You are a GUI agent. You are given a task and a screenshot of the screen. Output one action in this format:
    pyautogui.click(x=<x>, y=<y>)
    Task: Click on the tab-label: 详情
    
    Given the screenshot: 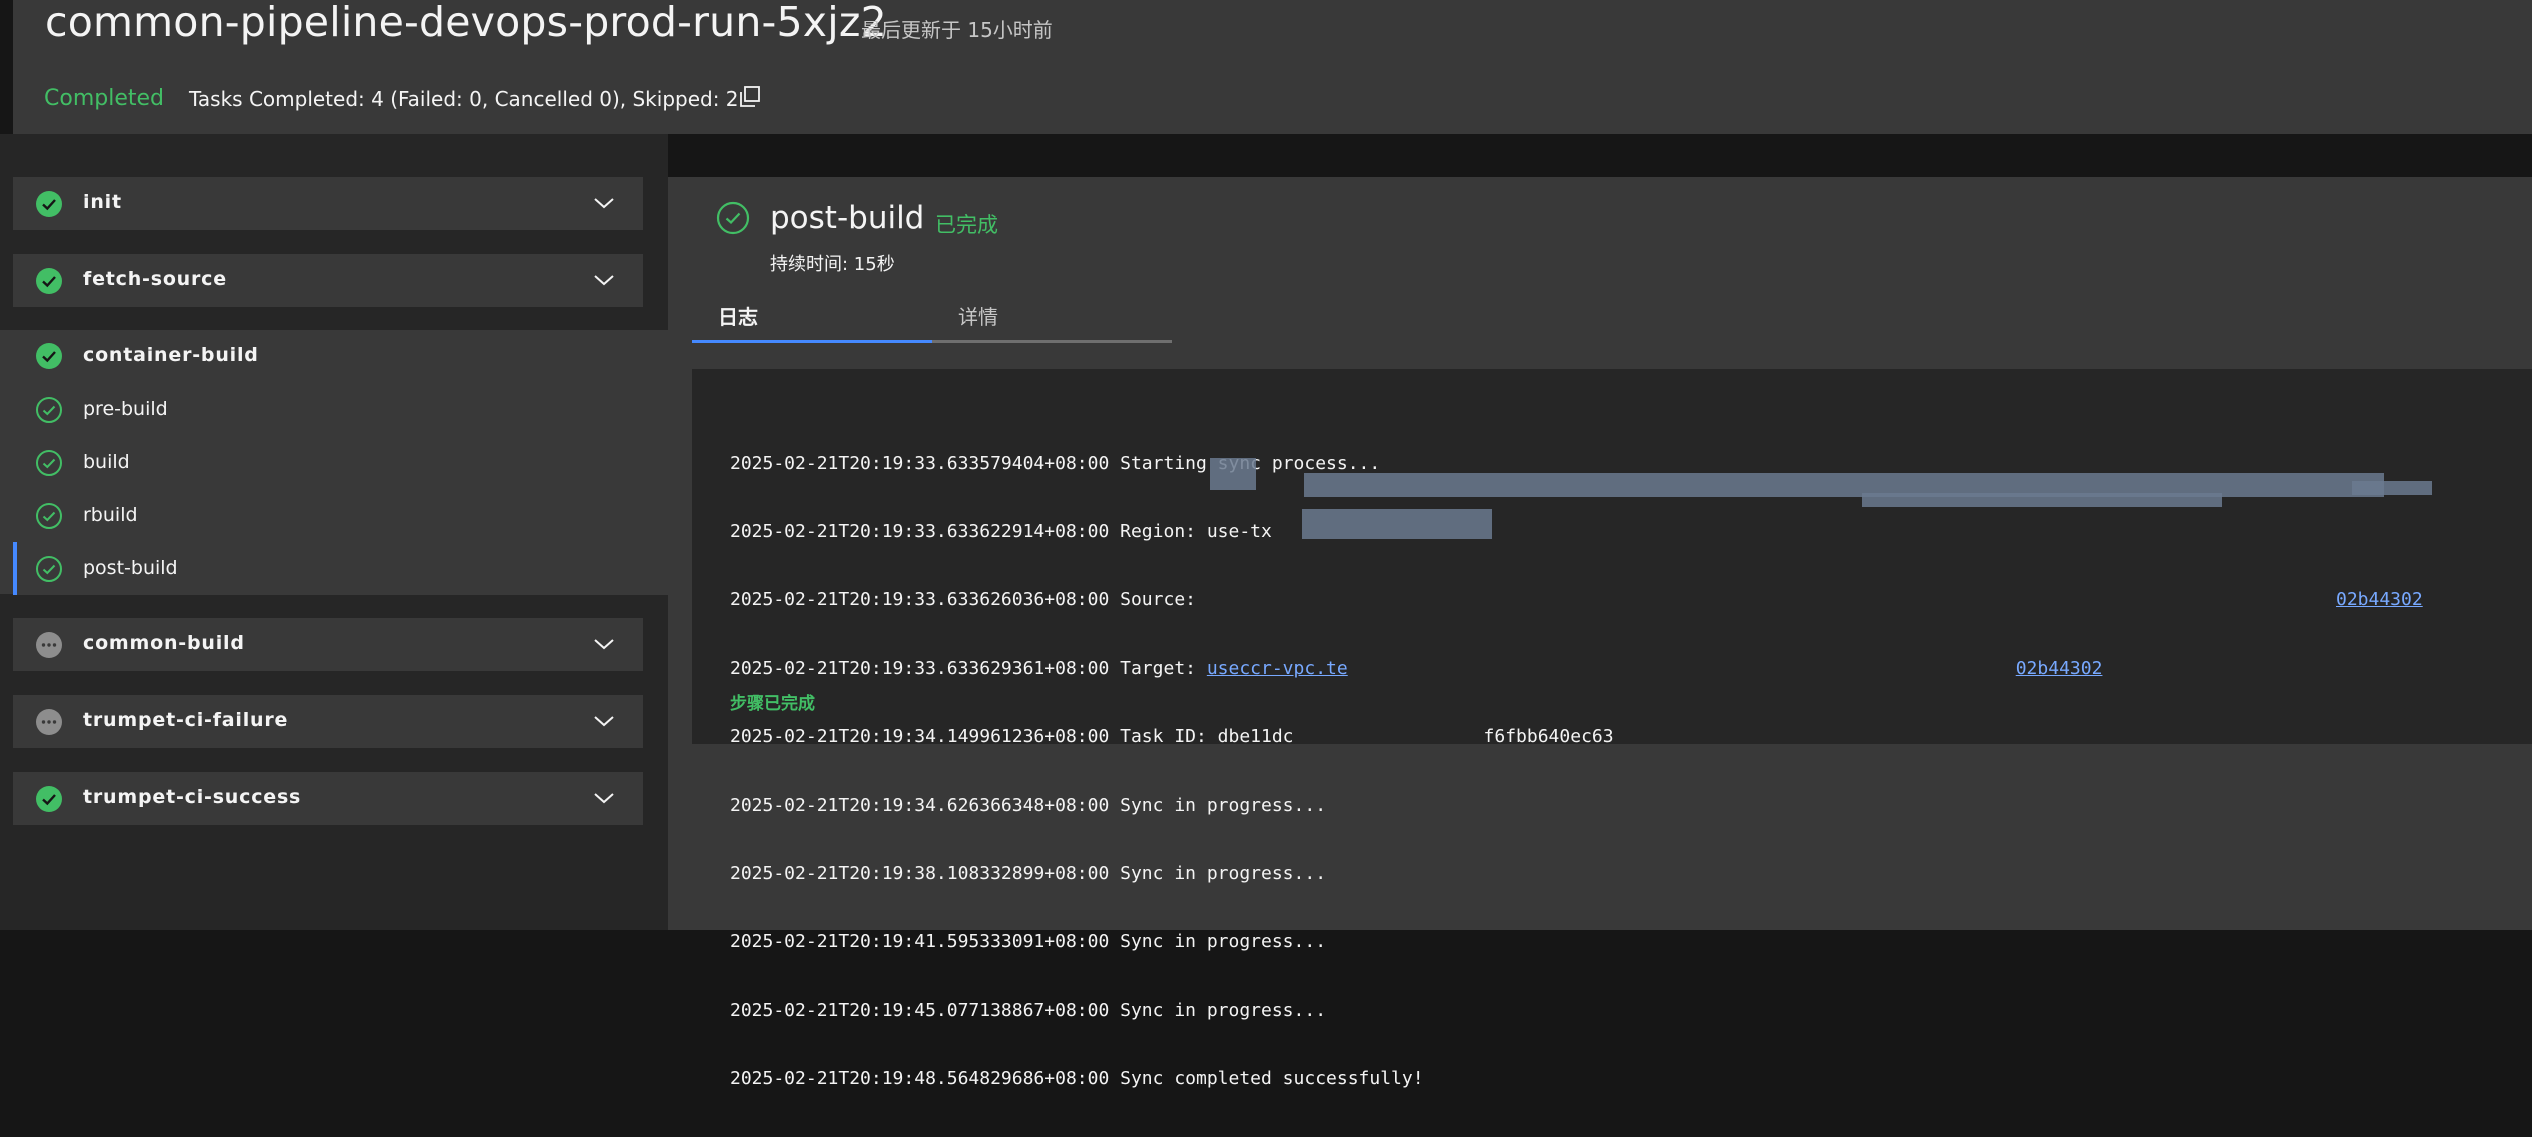 What is the action you would take?
    pyautogui.click(x=978, y=317)
    